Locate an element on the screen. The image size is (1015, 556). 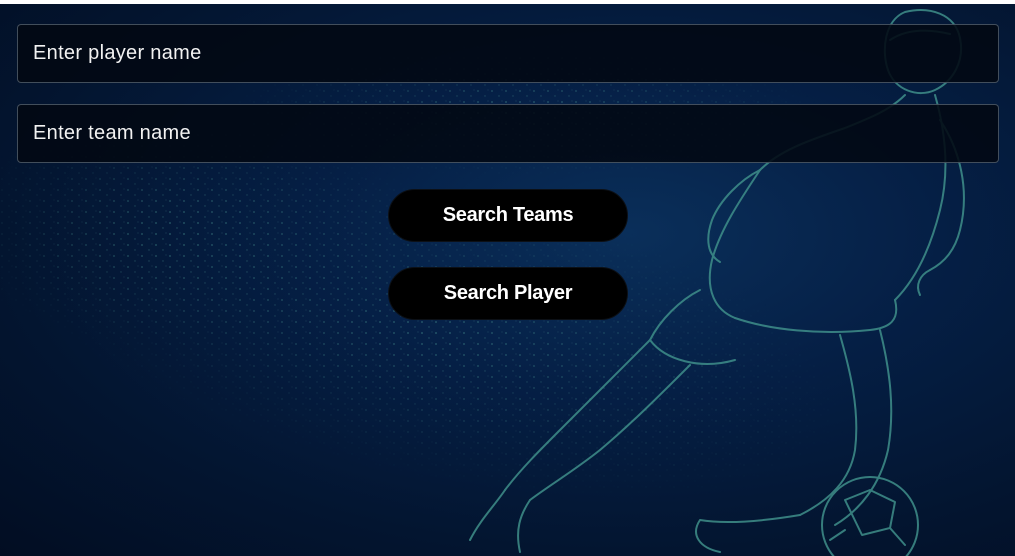
search-player-button: Search Player is located at coordinates (508, 293).